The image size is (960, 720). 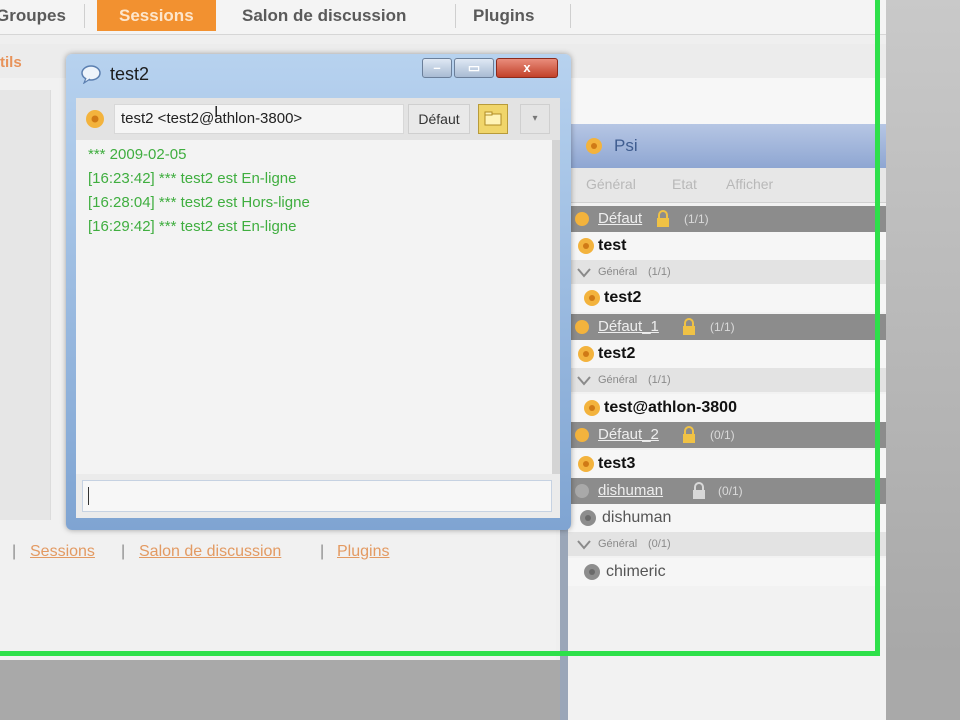 What do you see at coordinates (317, 496) in the screenshot?
I see `message-input` at bounding box center [317, 496].